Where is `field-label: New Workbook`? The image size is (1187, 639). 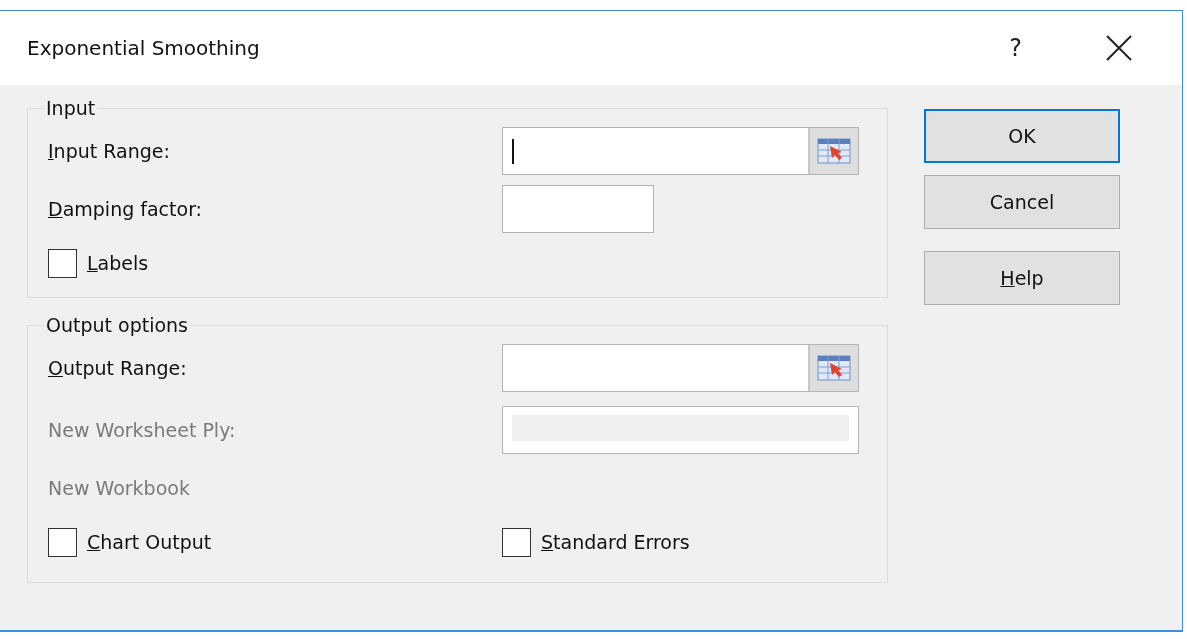
field-label: New Workbook is located at coordinates (119, 488).